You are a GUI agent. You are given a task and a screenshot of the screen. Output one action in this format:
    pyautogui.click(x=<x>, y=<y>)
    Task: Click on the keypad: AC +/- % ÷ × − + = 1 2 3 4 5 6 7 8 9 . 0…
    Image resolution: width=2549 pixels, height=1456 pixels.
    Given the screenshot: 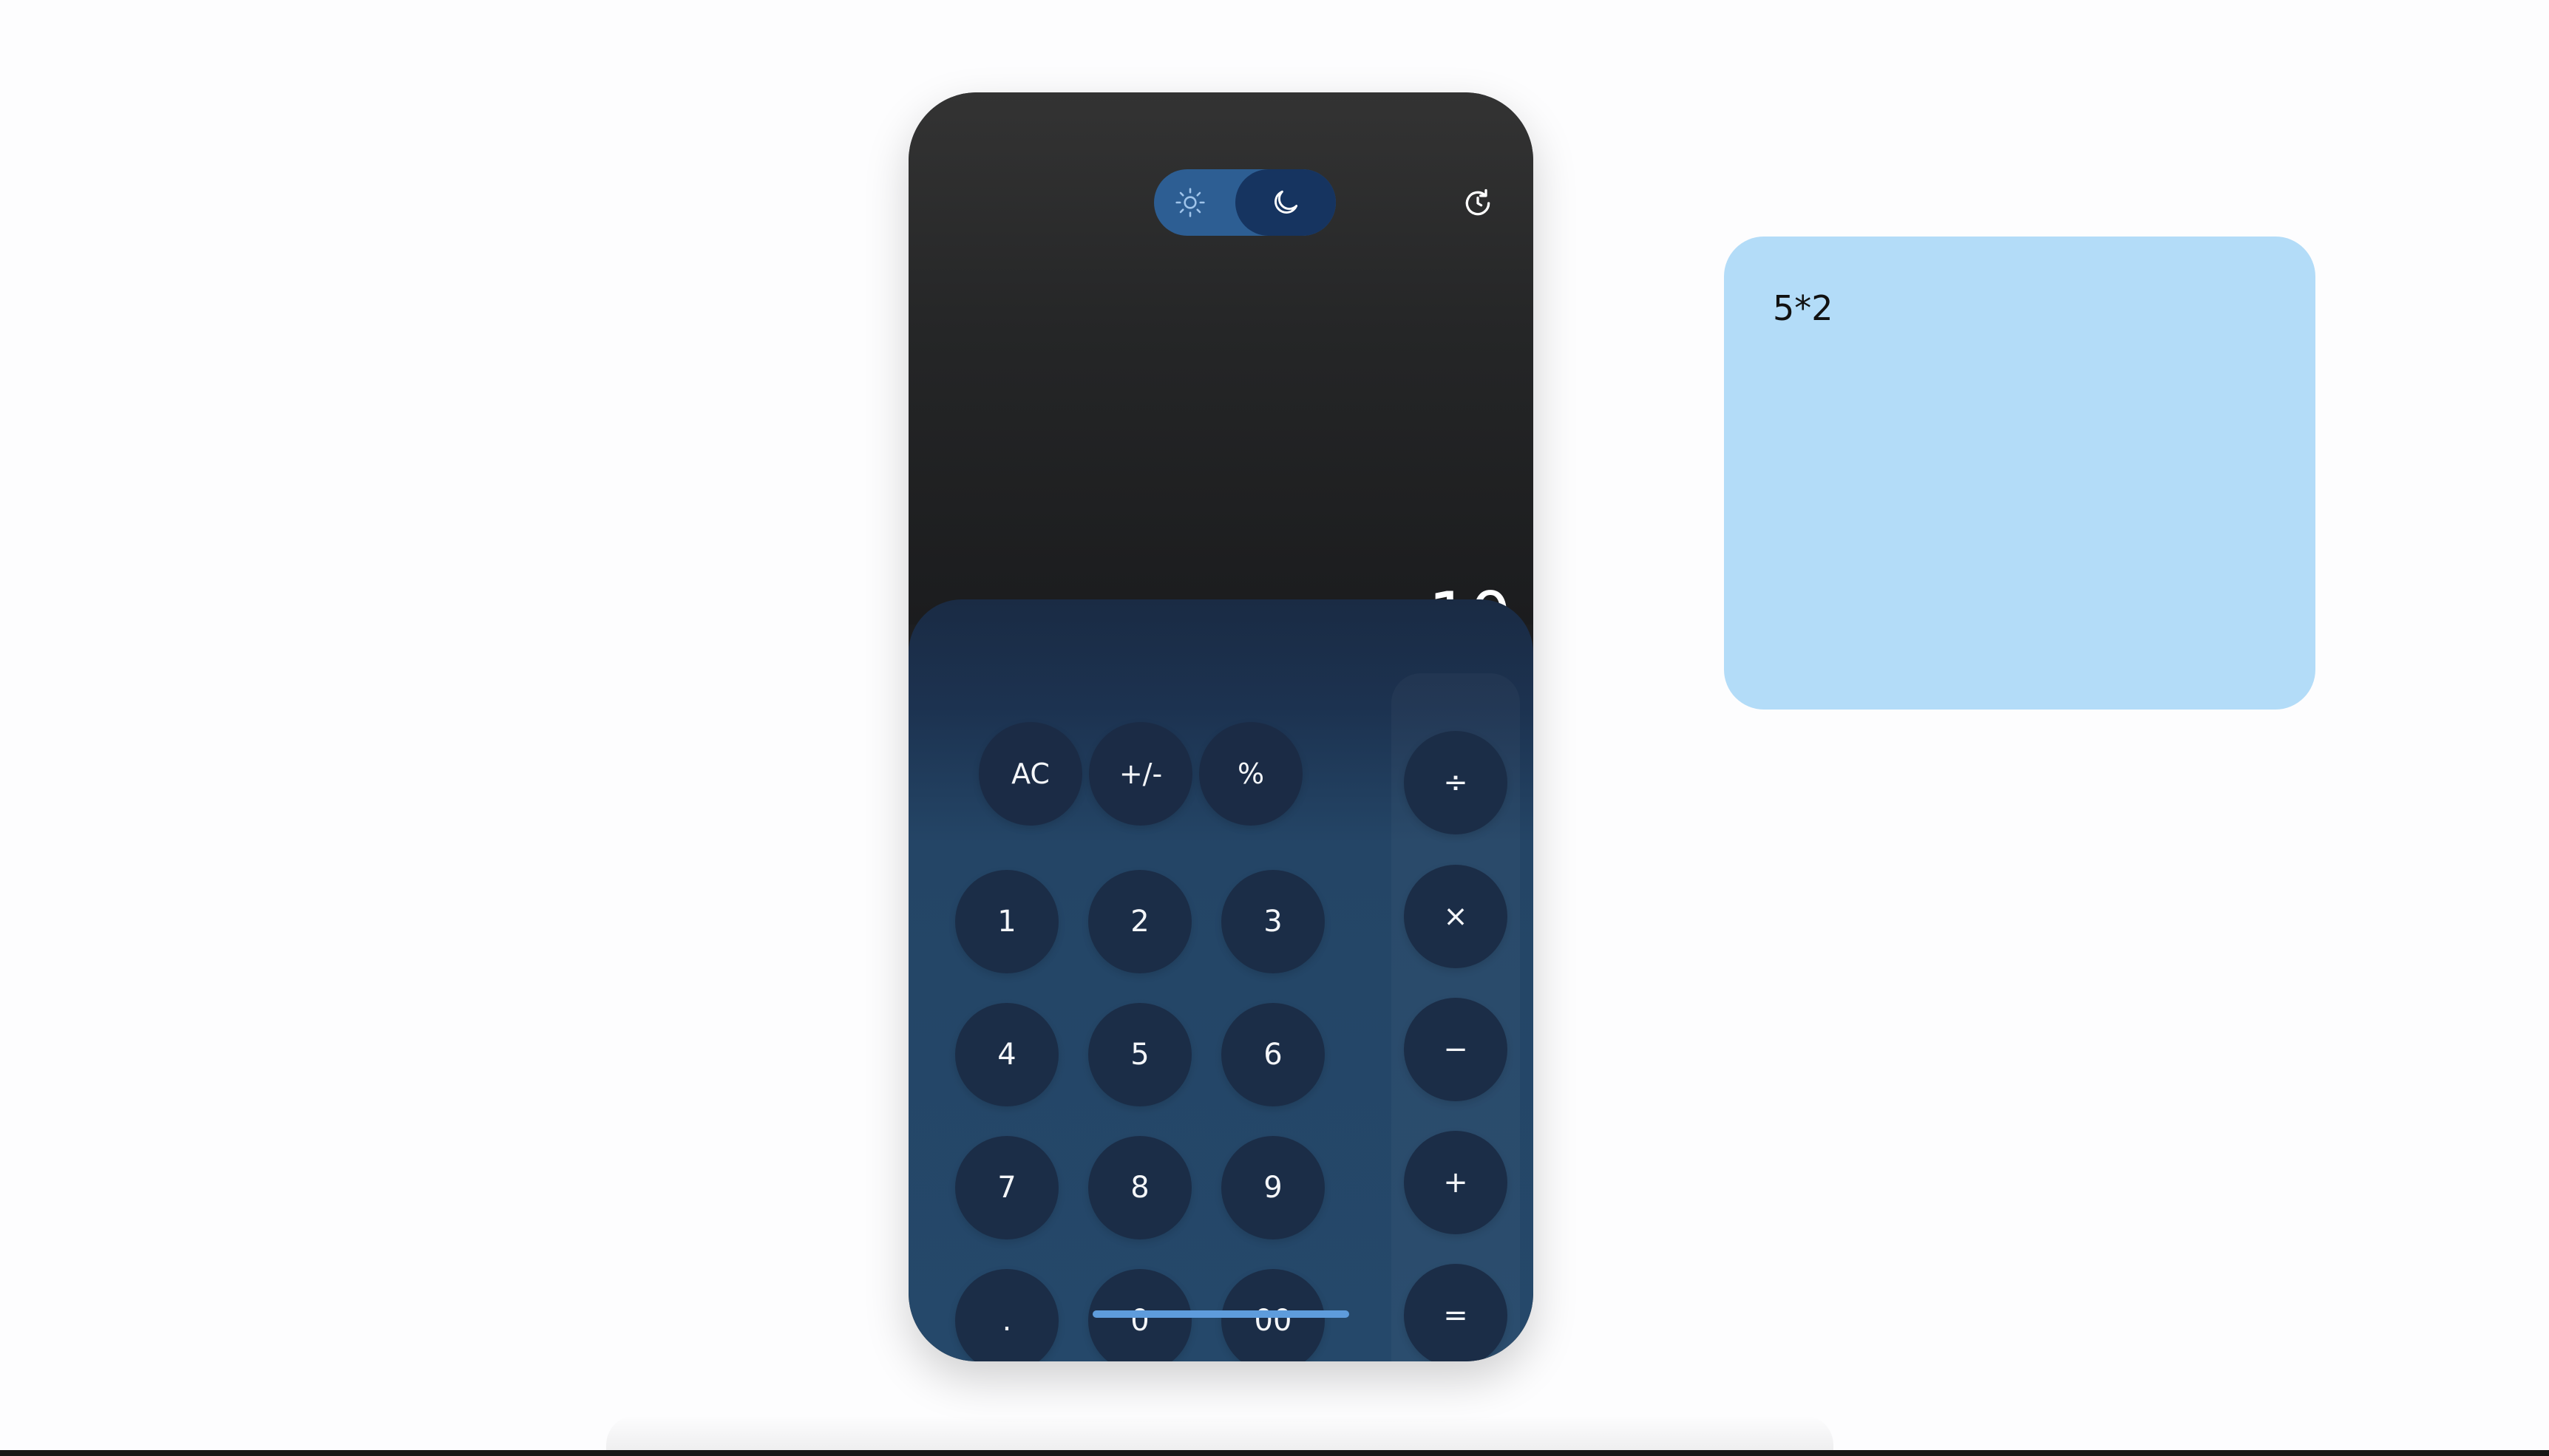 What is the action you would take?
    pyautogui.click(x=1221, y=980)
    